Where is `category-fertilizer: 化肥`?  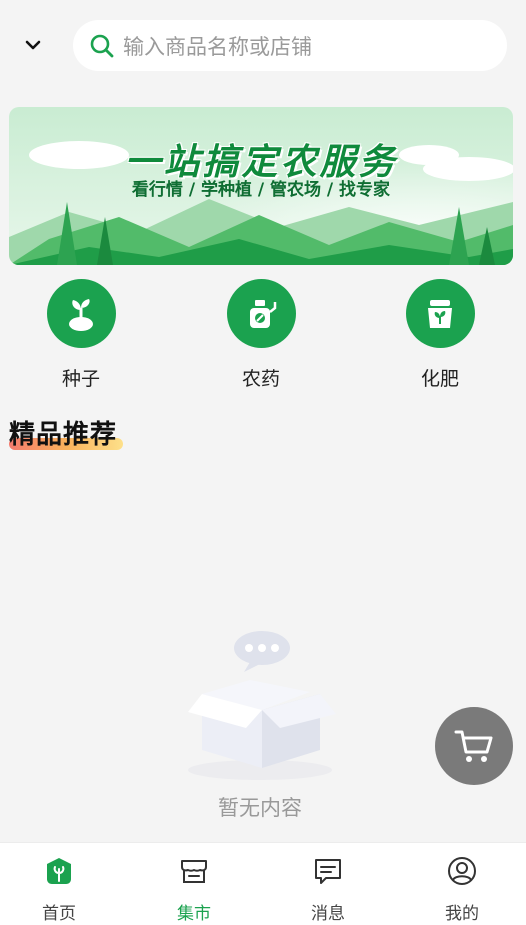 category-fertilizer: 化肥 is located at coordinates (440, 335).